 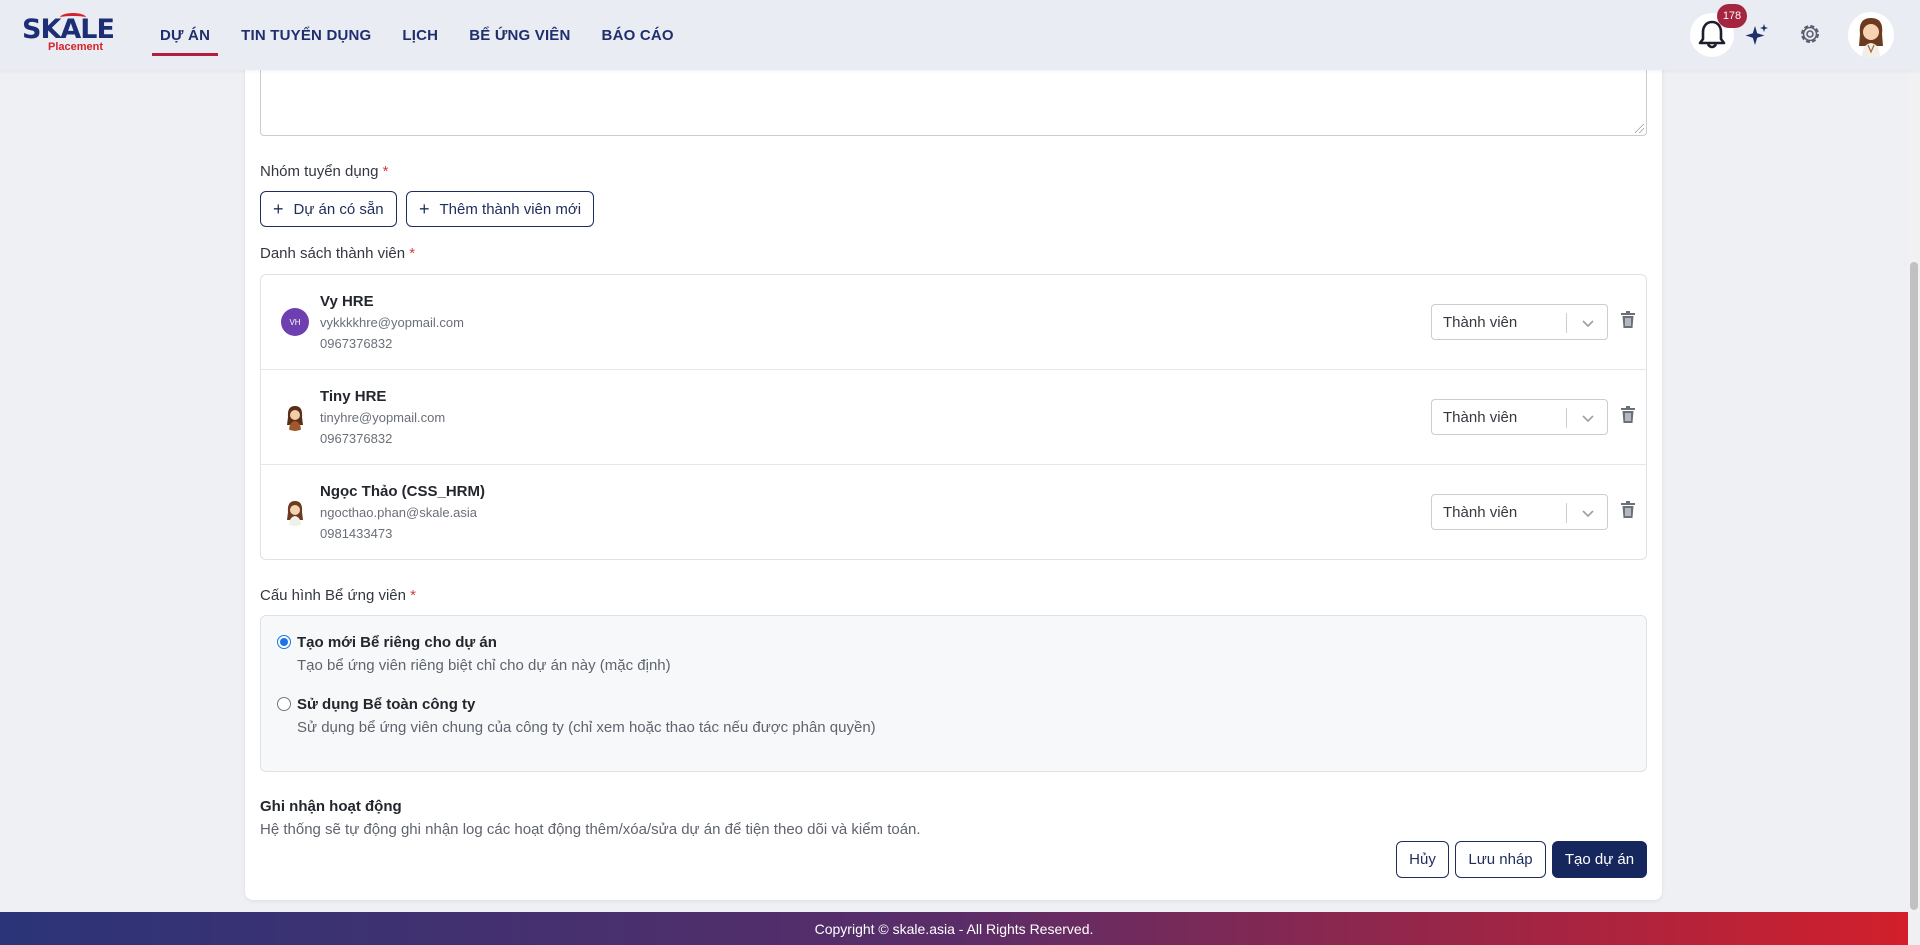 I want to click on add-member-button: + Thêm thành viên mới, so click(x=500, y=209).